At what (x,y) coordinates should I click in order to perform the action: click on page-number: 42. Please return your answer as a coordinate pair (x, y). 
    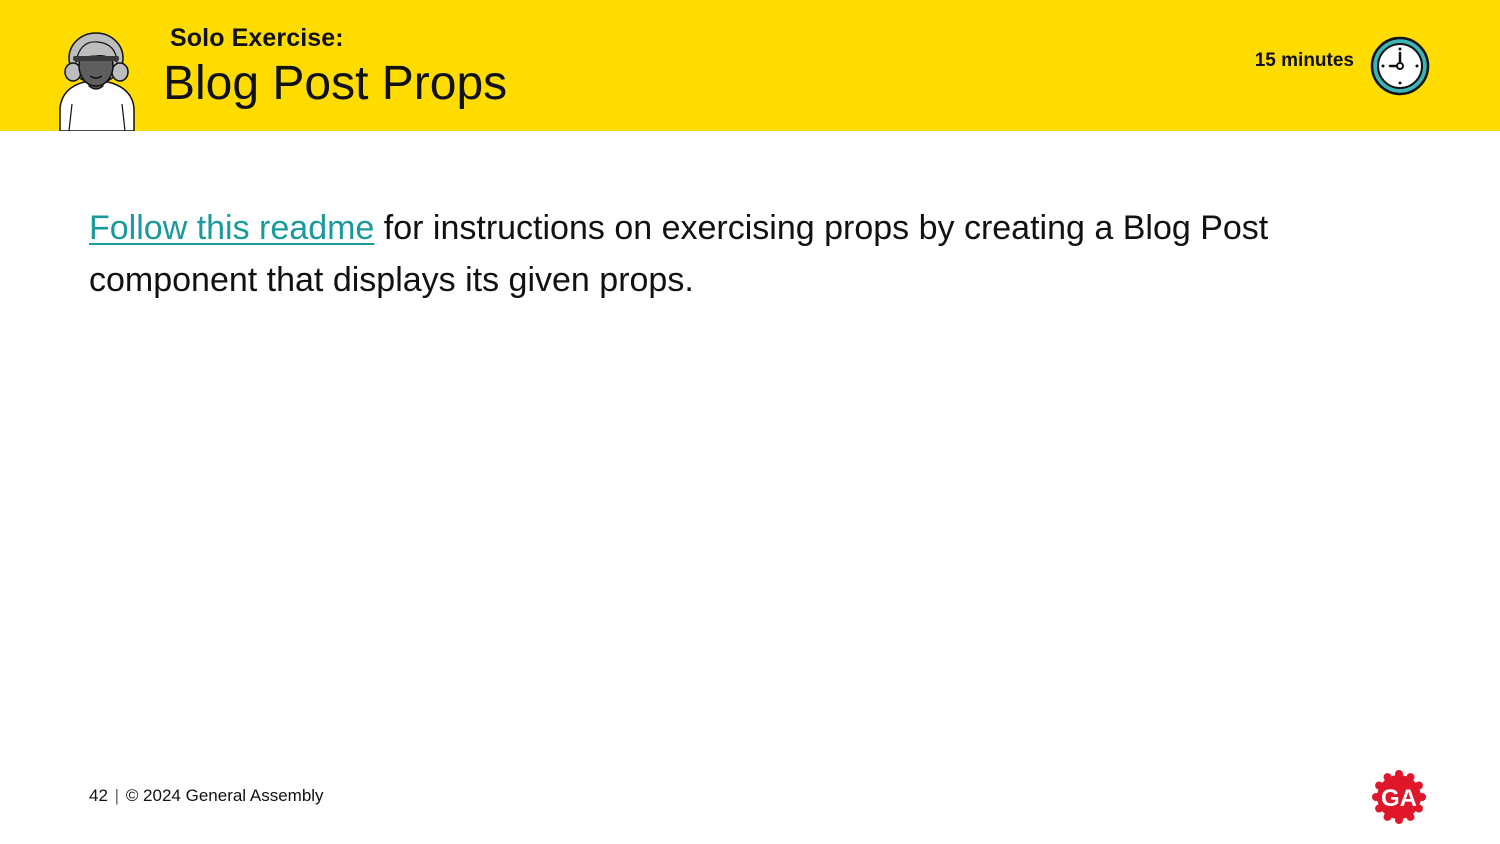
    Looking at the image, I should click on (98, 795).